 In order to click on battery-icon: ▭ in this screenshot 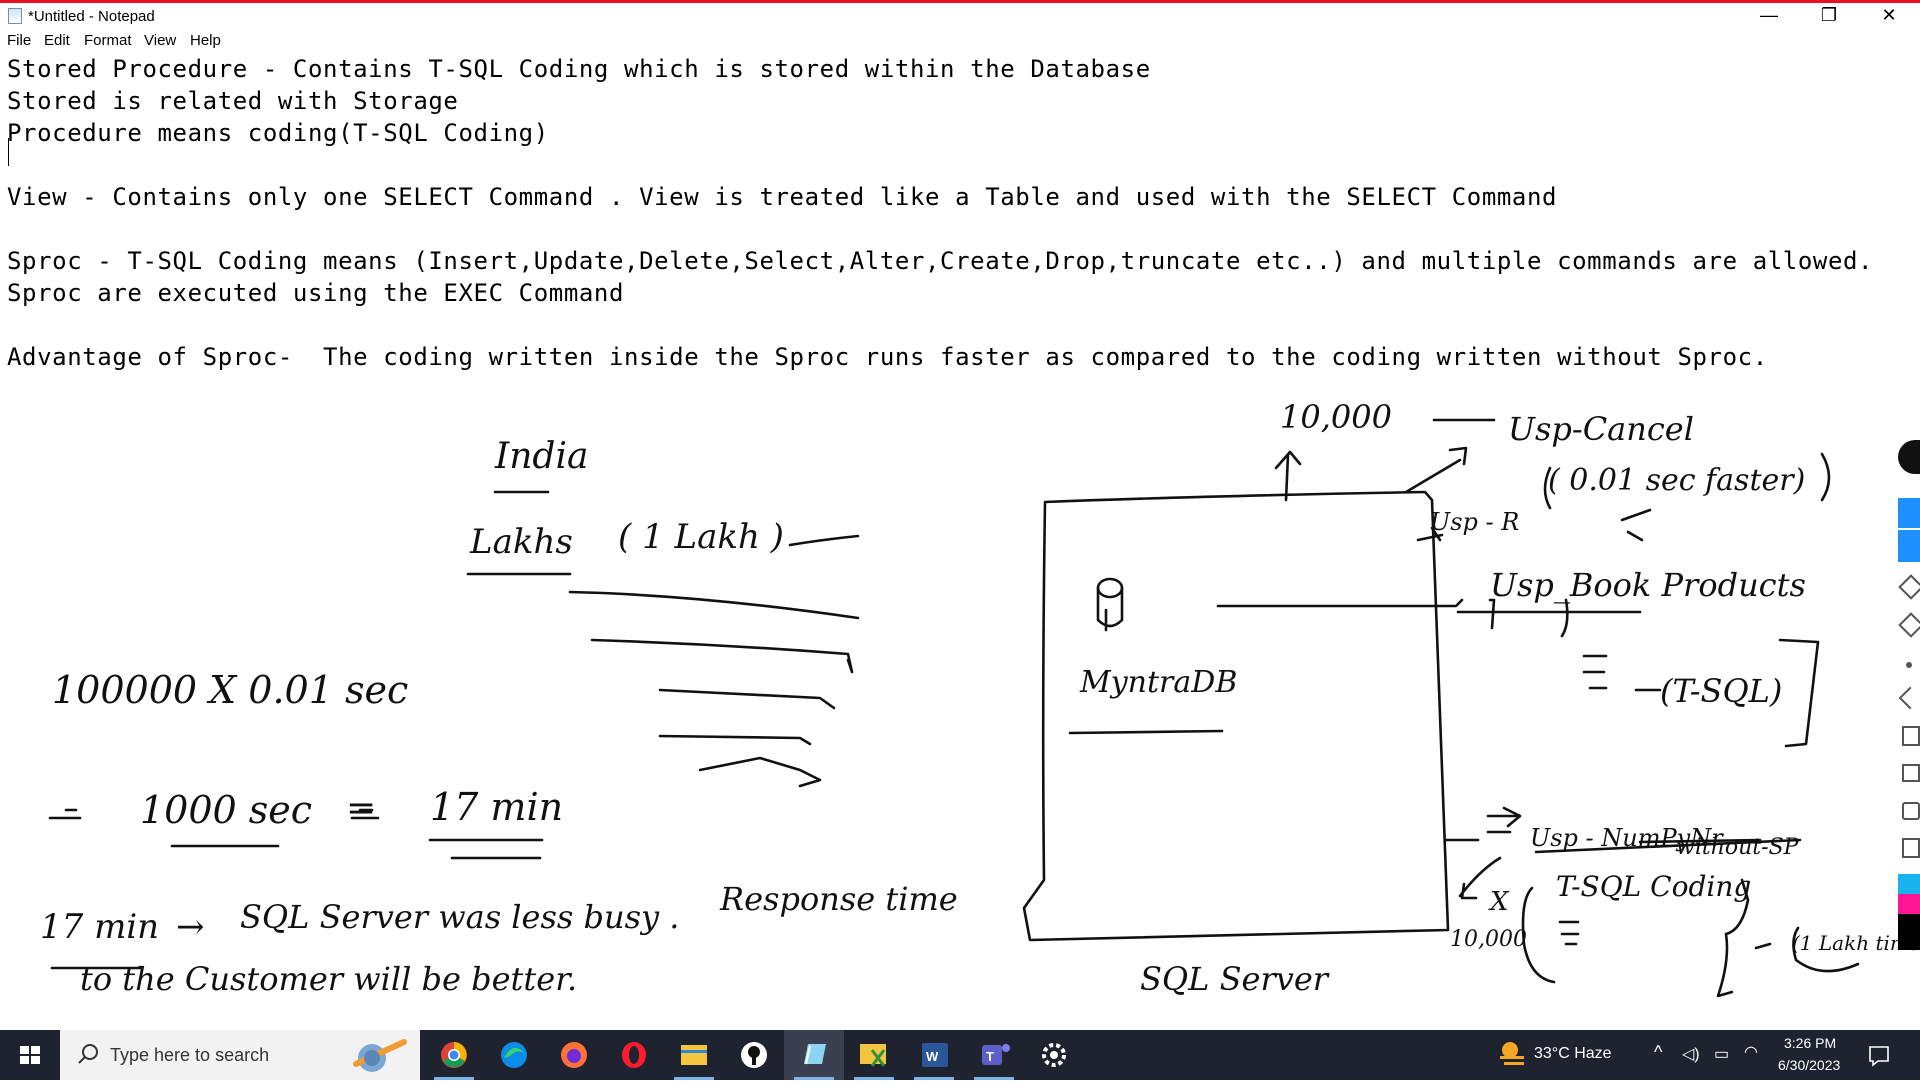, I will do `click(1721, 1054)`.